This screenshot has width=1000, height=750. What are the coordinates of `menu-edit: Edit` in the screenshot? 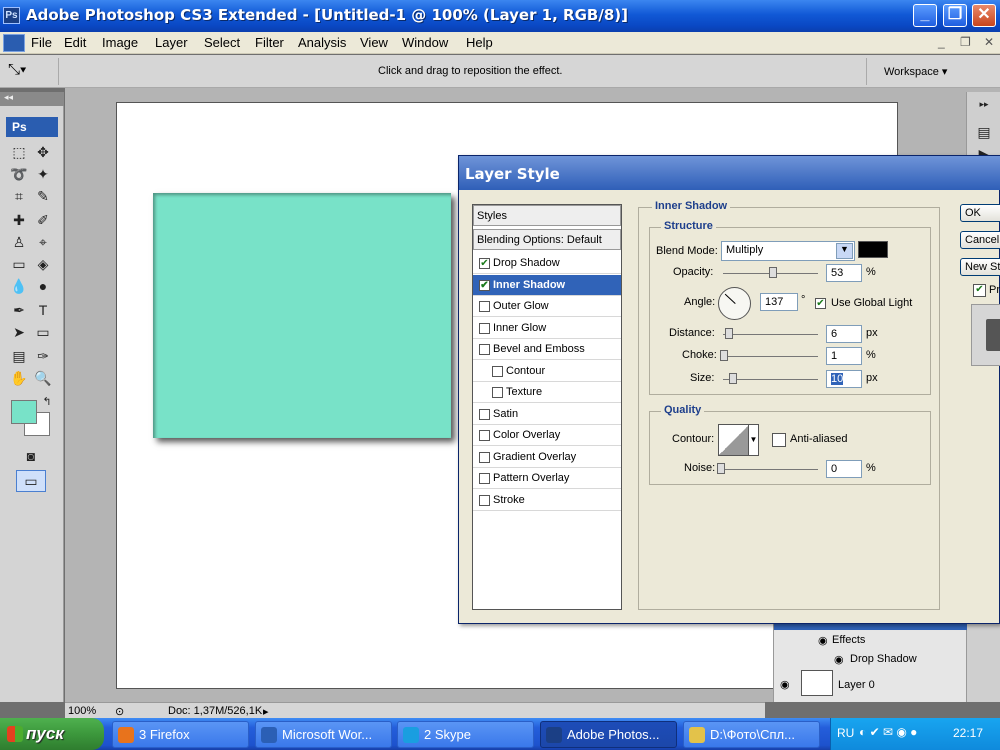 It's located at (75, 42).